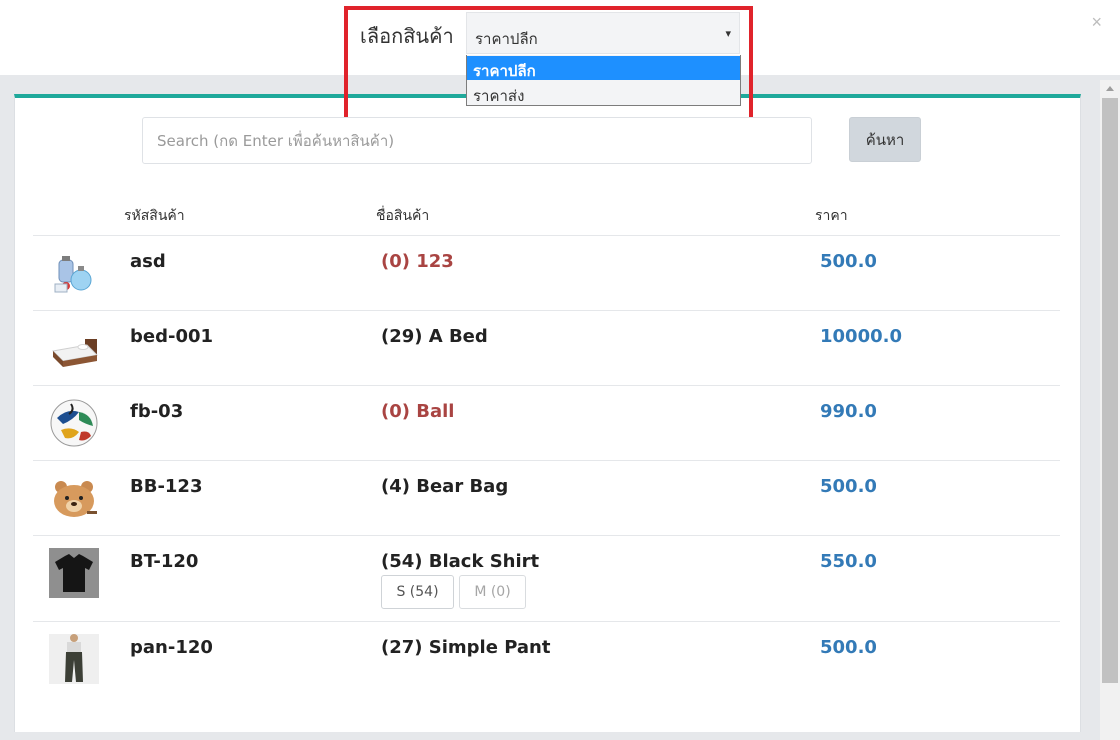 The image size is (1120, 740). Describe the element at coordinates (848, 561) in the screenshot. I see `product-price: 550.0` at that location.